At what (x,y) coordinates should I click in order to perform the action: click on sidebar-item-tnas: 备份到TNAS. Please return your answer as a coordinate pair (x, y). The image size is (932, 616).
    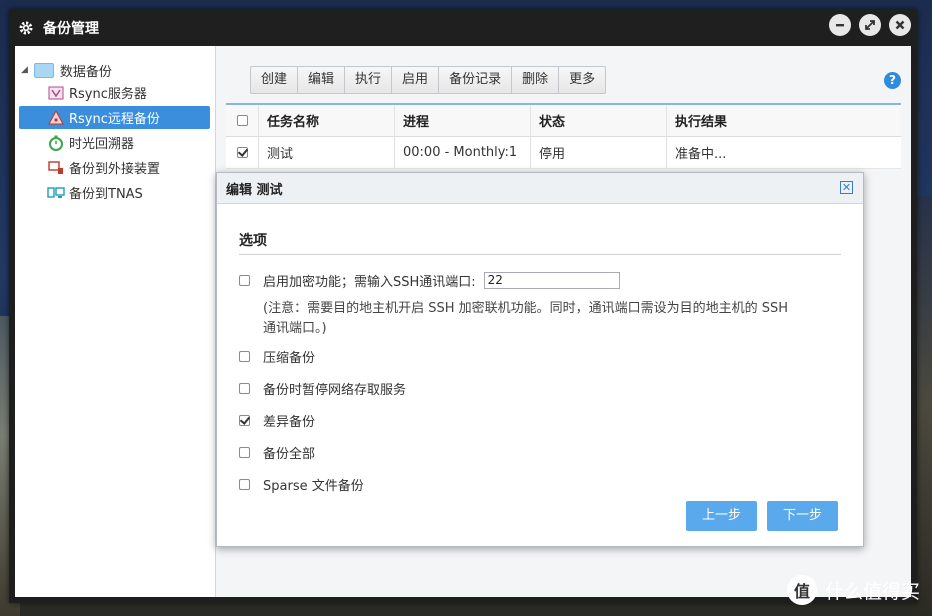
    Looking at the image, I should click on (114, 192).